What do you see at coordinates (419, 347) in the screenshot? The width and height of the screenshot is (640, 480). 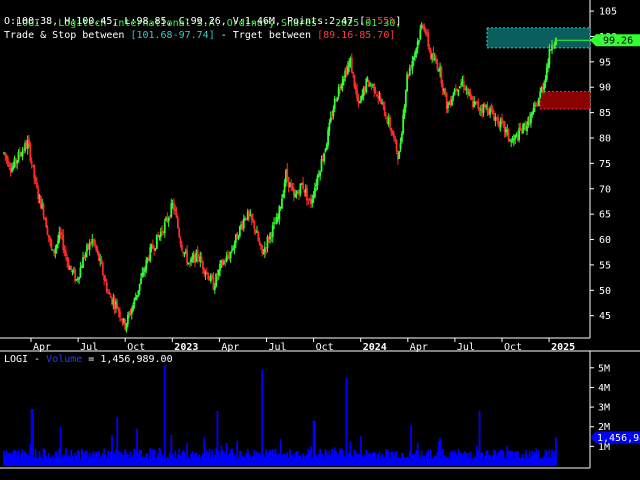 I see `x-tick-label: Apr` at bounding box center [419, 347].